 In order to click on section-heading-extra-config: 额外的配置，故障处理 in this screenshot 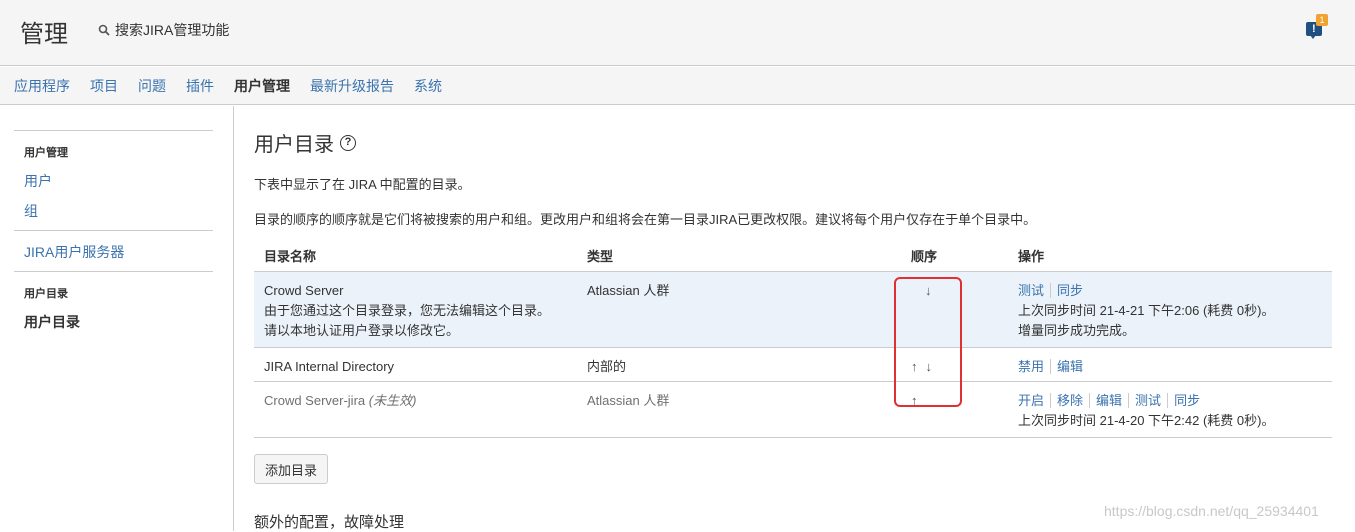, I will do `click(329, 522)`.